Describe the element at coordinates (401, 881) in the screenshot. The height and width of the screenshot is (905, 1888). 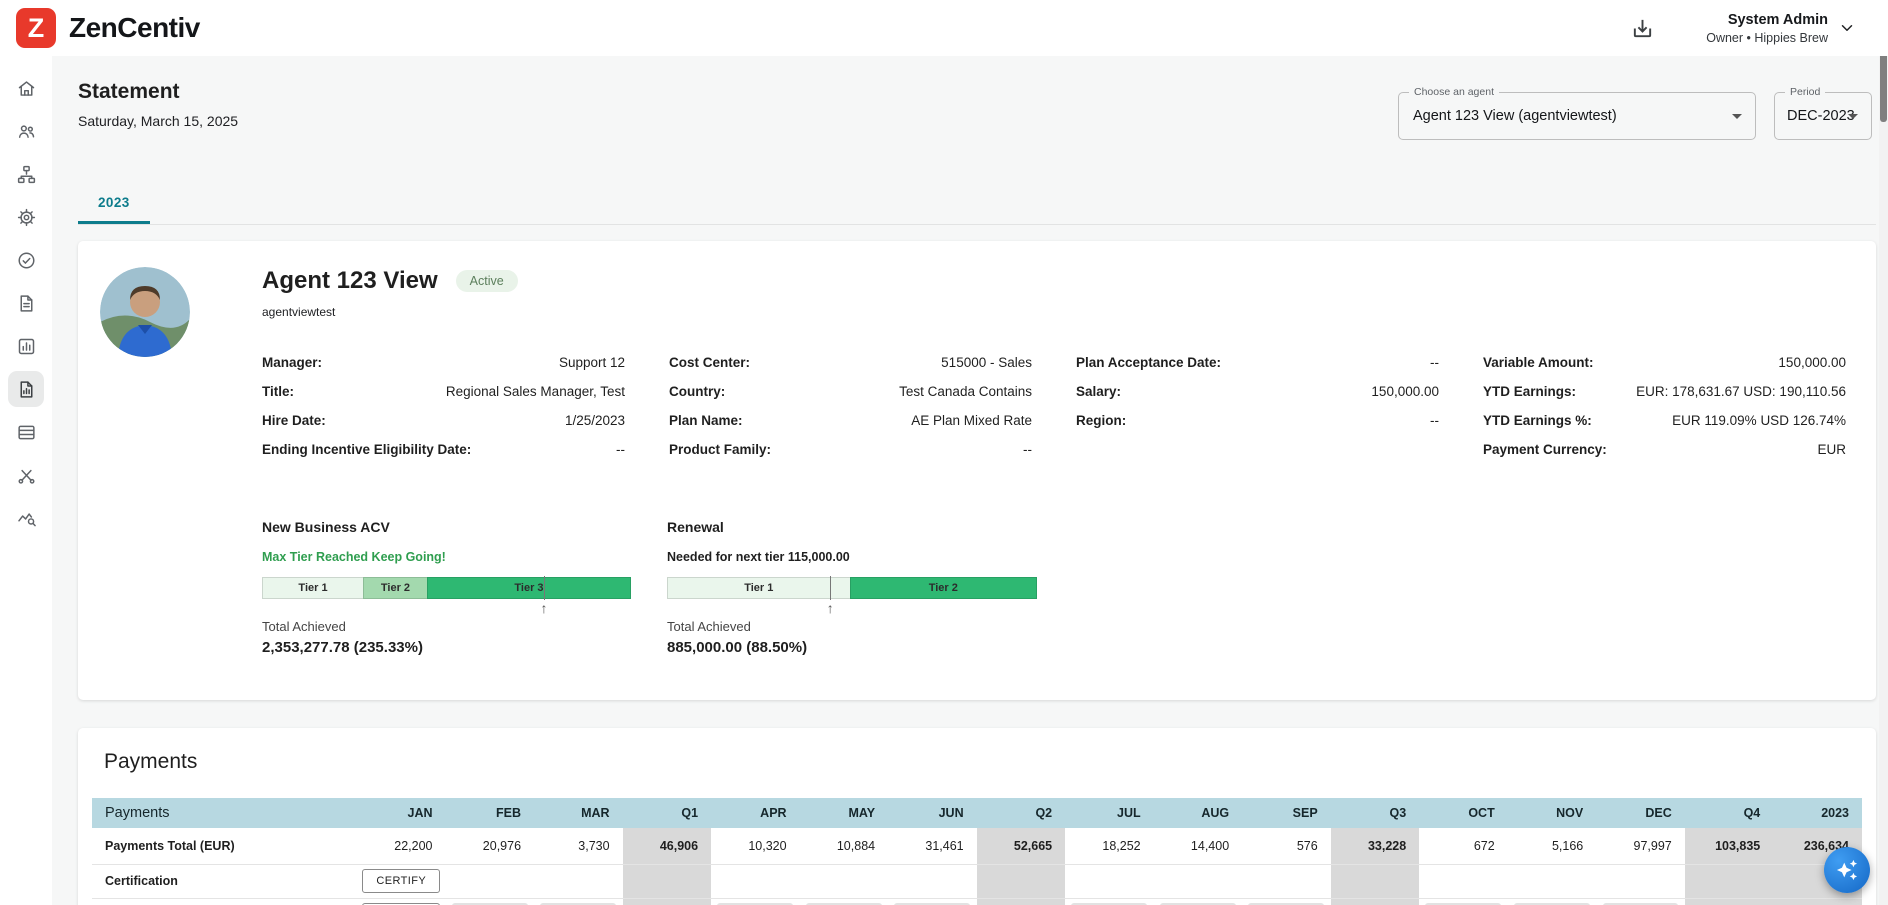
I see `certify-button: CERTIFY` at that location.